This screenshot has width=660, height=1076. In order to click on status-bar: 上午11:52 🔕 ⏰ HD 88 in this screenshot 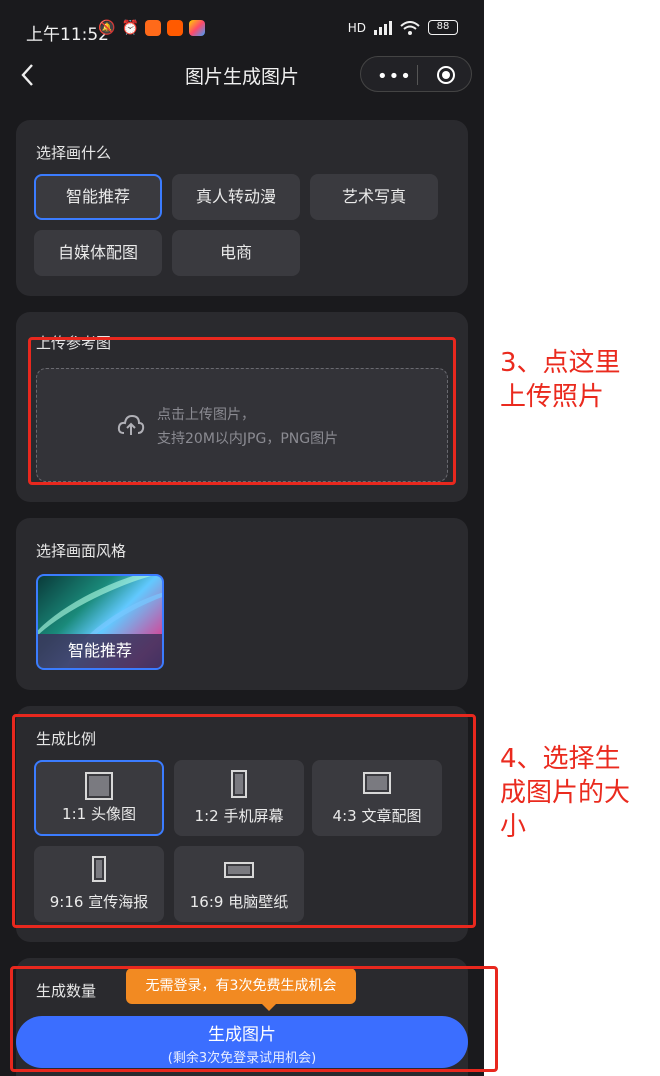, I will do `click(242, 28)`.